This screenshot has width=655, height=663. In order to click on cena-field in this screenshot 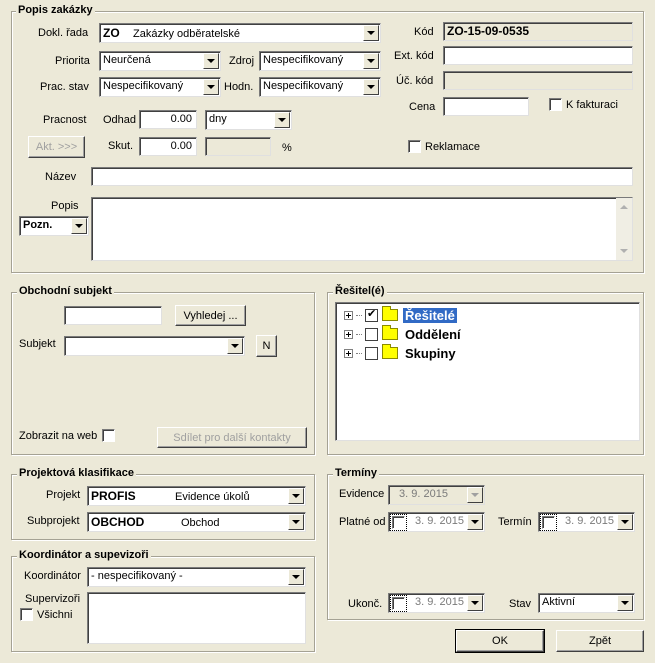, I will do `click(486, 106)`.